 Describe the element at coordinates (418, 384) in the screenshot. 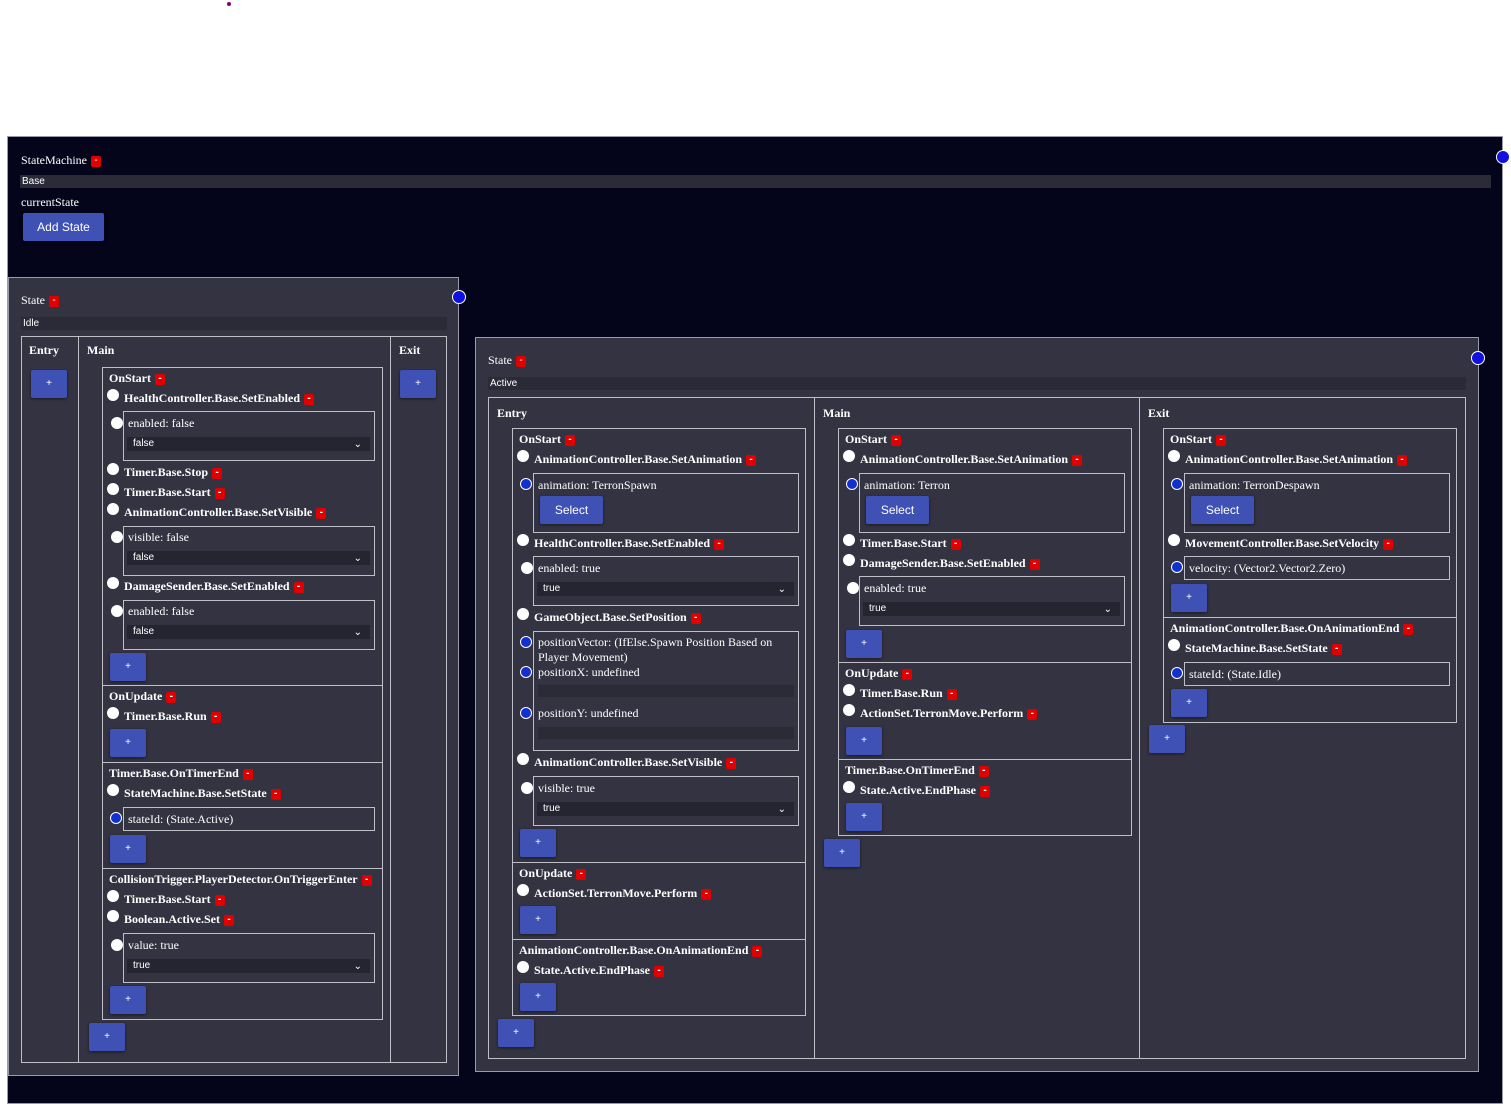

I see `idle-exit-add-button: +` at that location.